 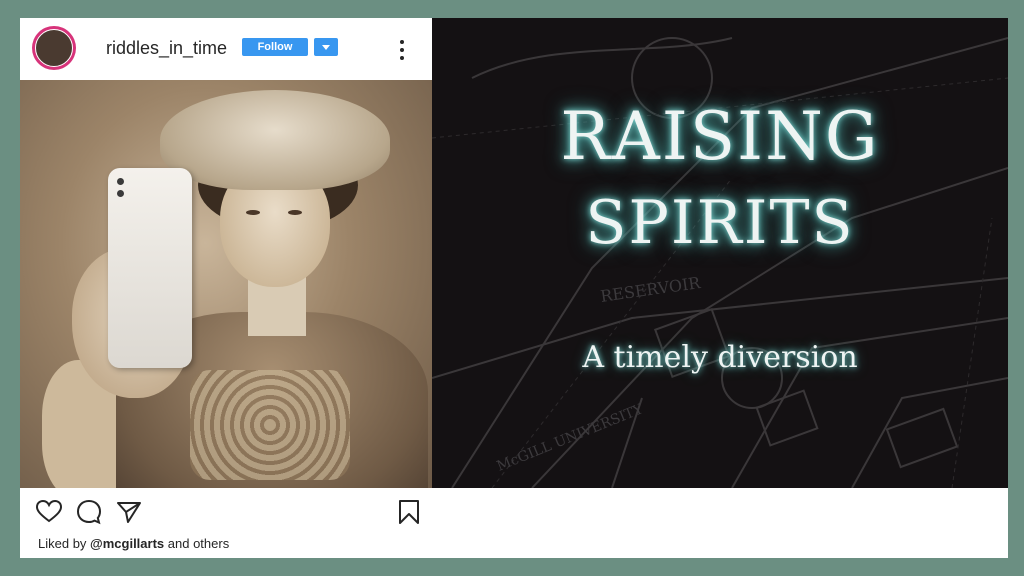 I want to click on liked-by-text: Liked by @mcgillarts and others, so click(x=133, y=543).